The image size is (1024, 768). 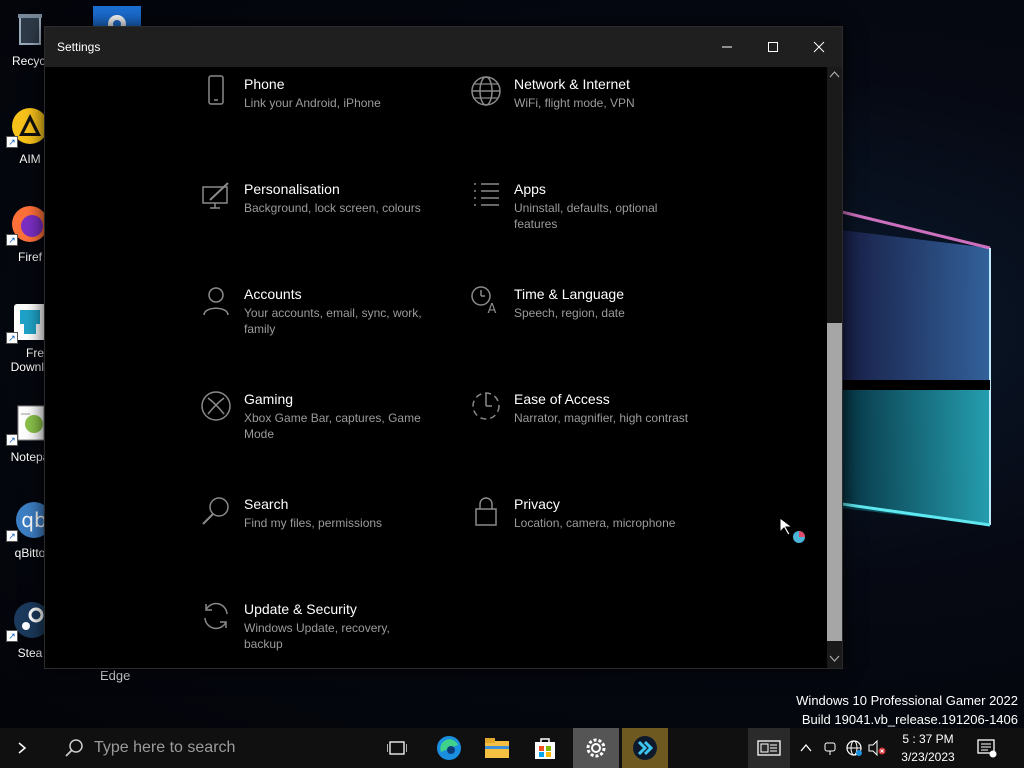 What do you see at coordinates (486, 513) in the screenshot?
I see `lock-icon` at bounding box center [486, 513].